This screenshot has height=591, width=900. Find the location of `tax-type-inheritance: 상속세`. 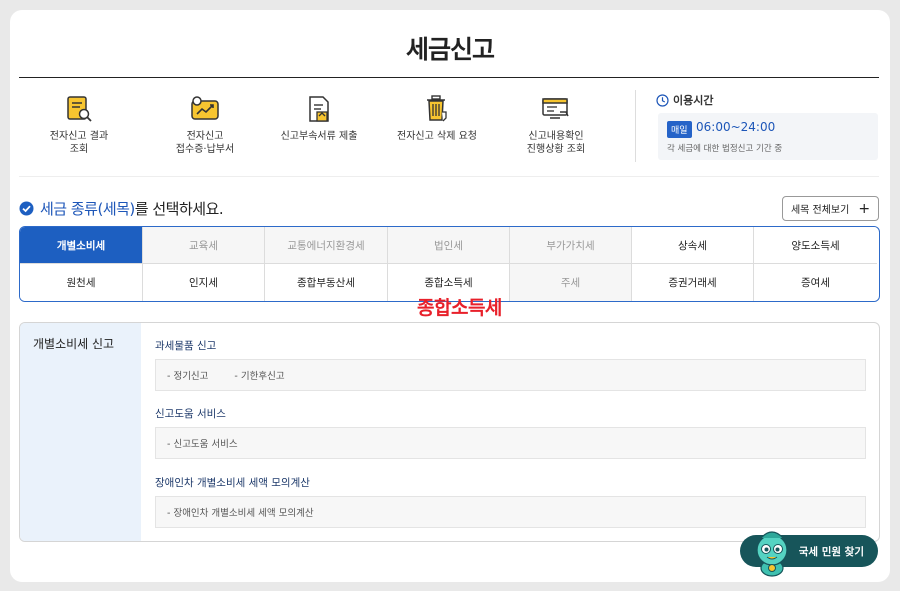

tax-type-inheritance: 상속세 is located at coordinates (693, 245).